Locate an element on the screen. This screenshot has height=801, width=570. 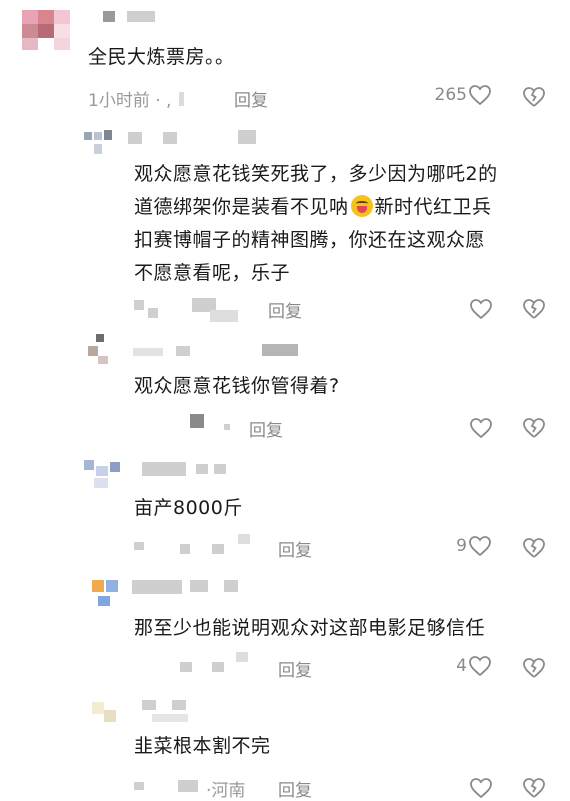
like-count: 4 is located at coordinates (461, 666).